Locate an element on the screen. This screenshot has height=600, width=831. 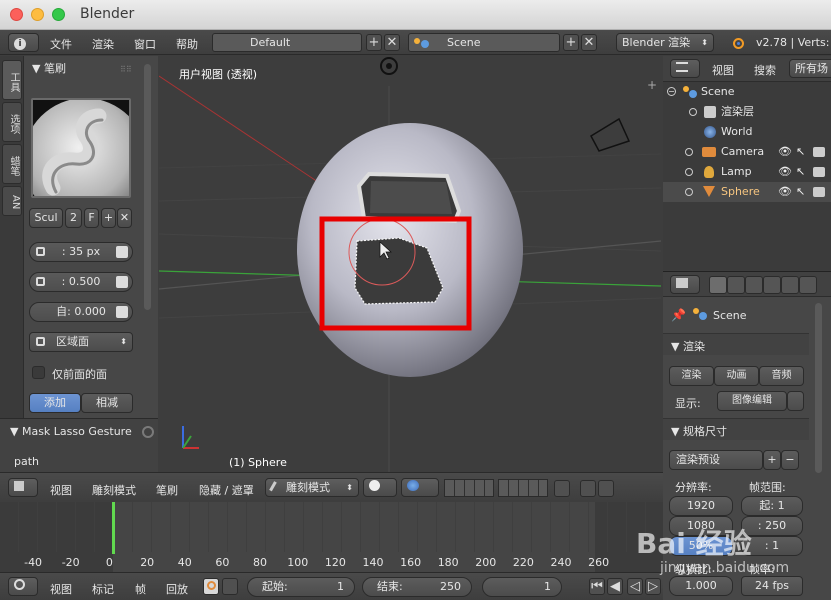
menu-hide-mask: 隐藏 / 遮罩 is located at coordinates (226, 490).